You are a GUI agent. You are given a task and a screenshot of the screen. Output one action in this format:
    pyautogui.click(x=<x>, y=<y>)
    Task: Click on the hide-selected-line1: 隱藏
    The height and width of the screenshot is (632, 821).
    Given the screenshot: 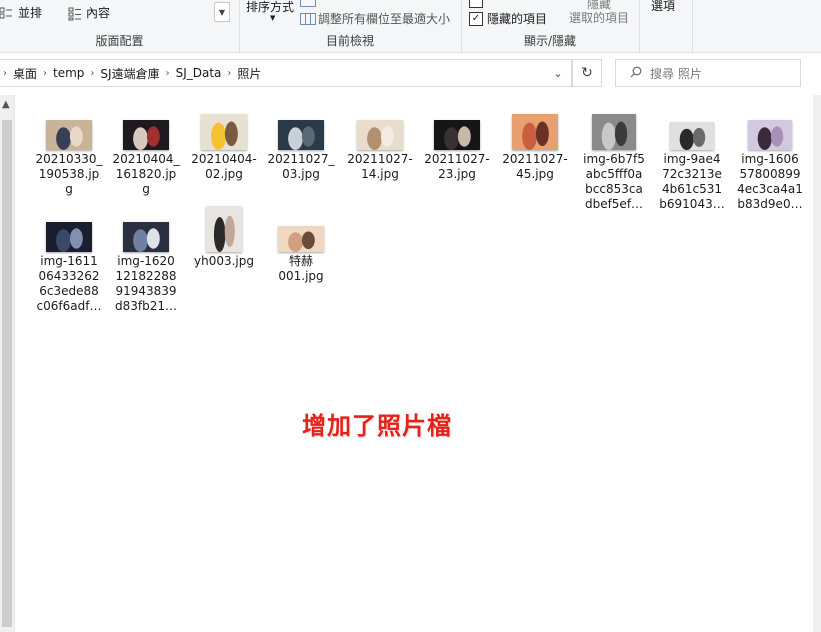 What is the action you would take?
    pyautogui.click(x=599, y=5)
    